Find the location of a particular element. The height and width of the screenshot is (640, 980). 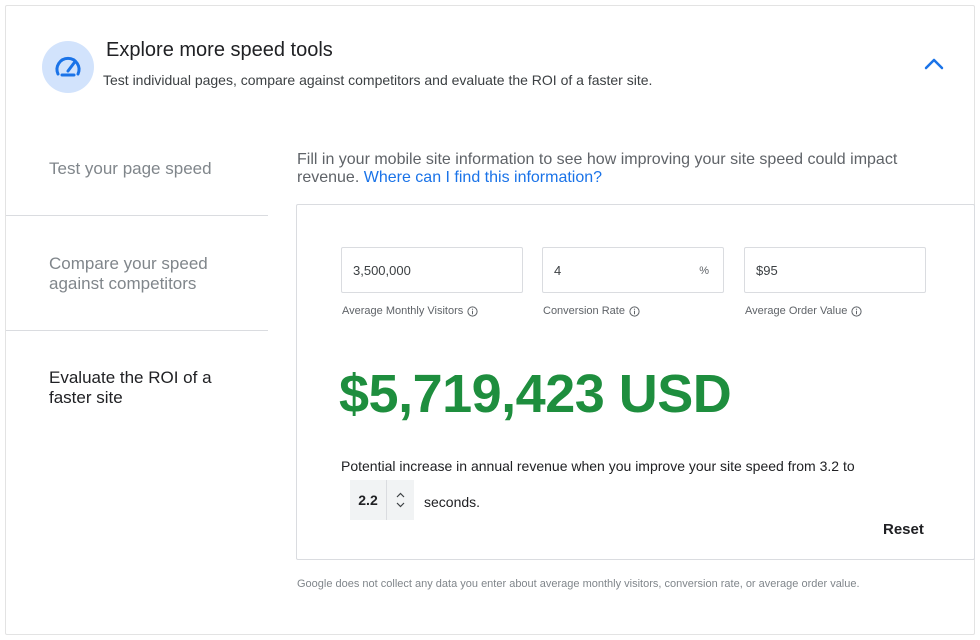

logo-badge is located at coordinates (68, 67).